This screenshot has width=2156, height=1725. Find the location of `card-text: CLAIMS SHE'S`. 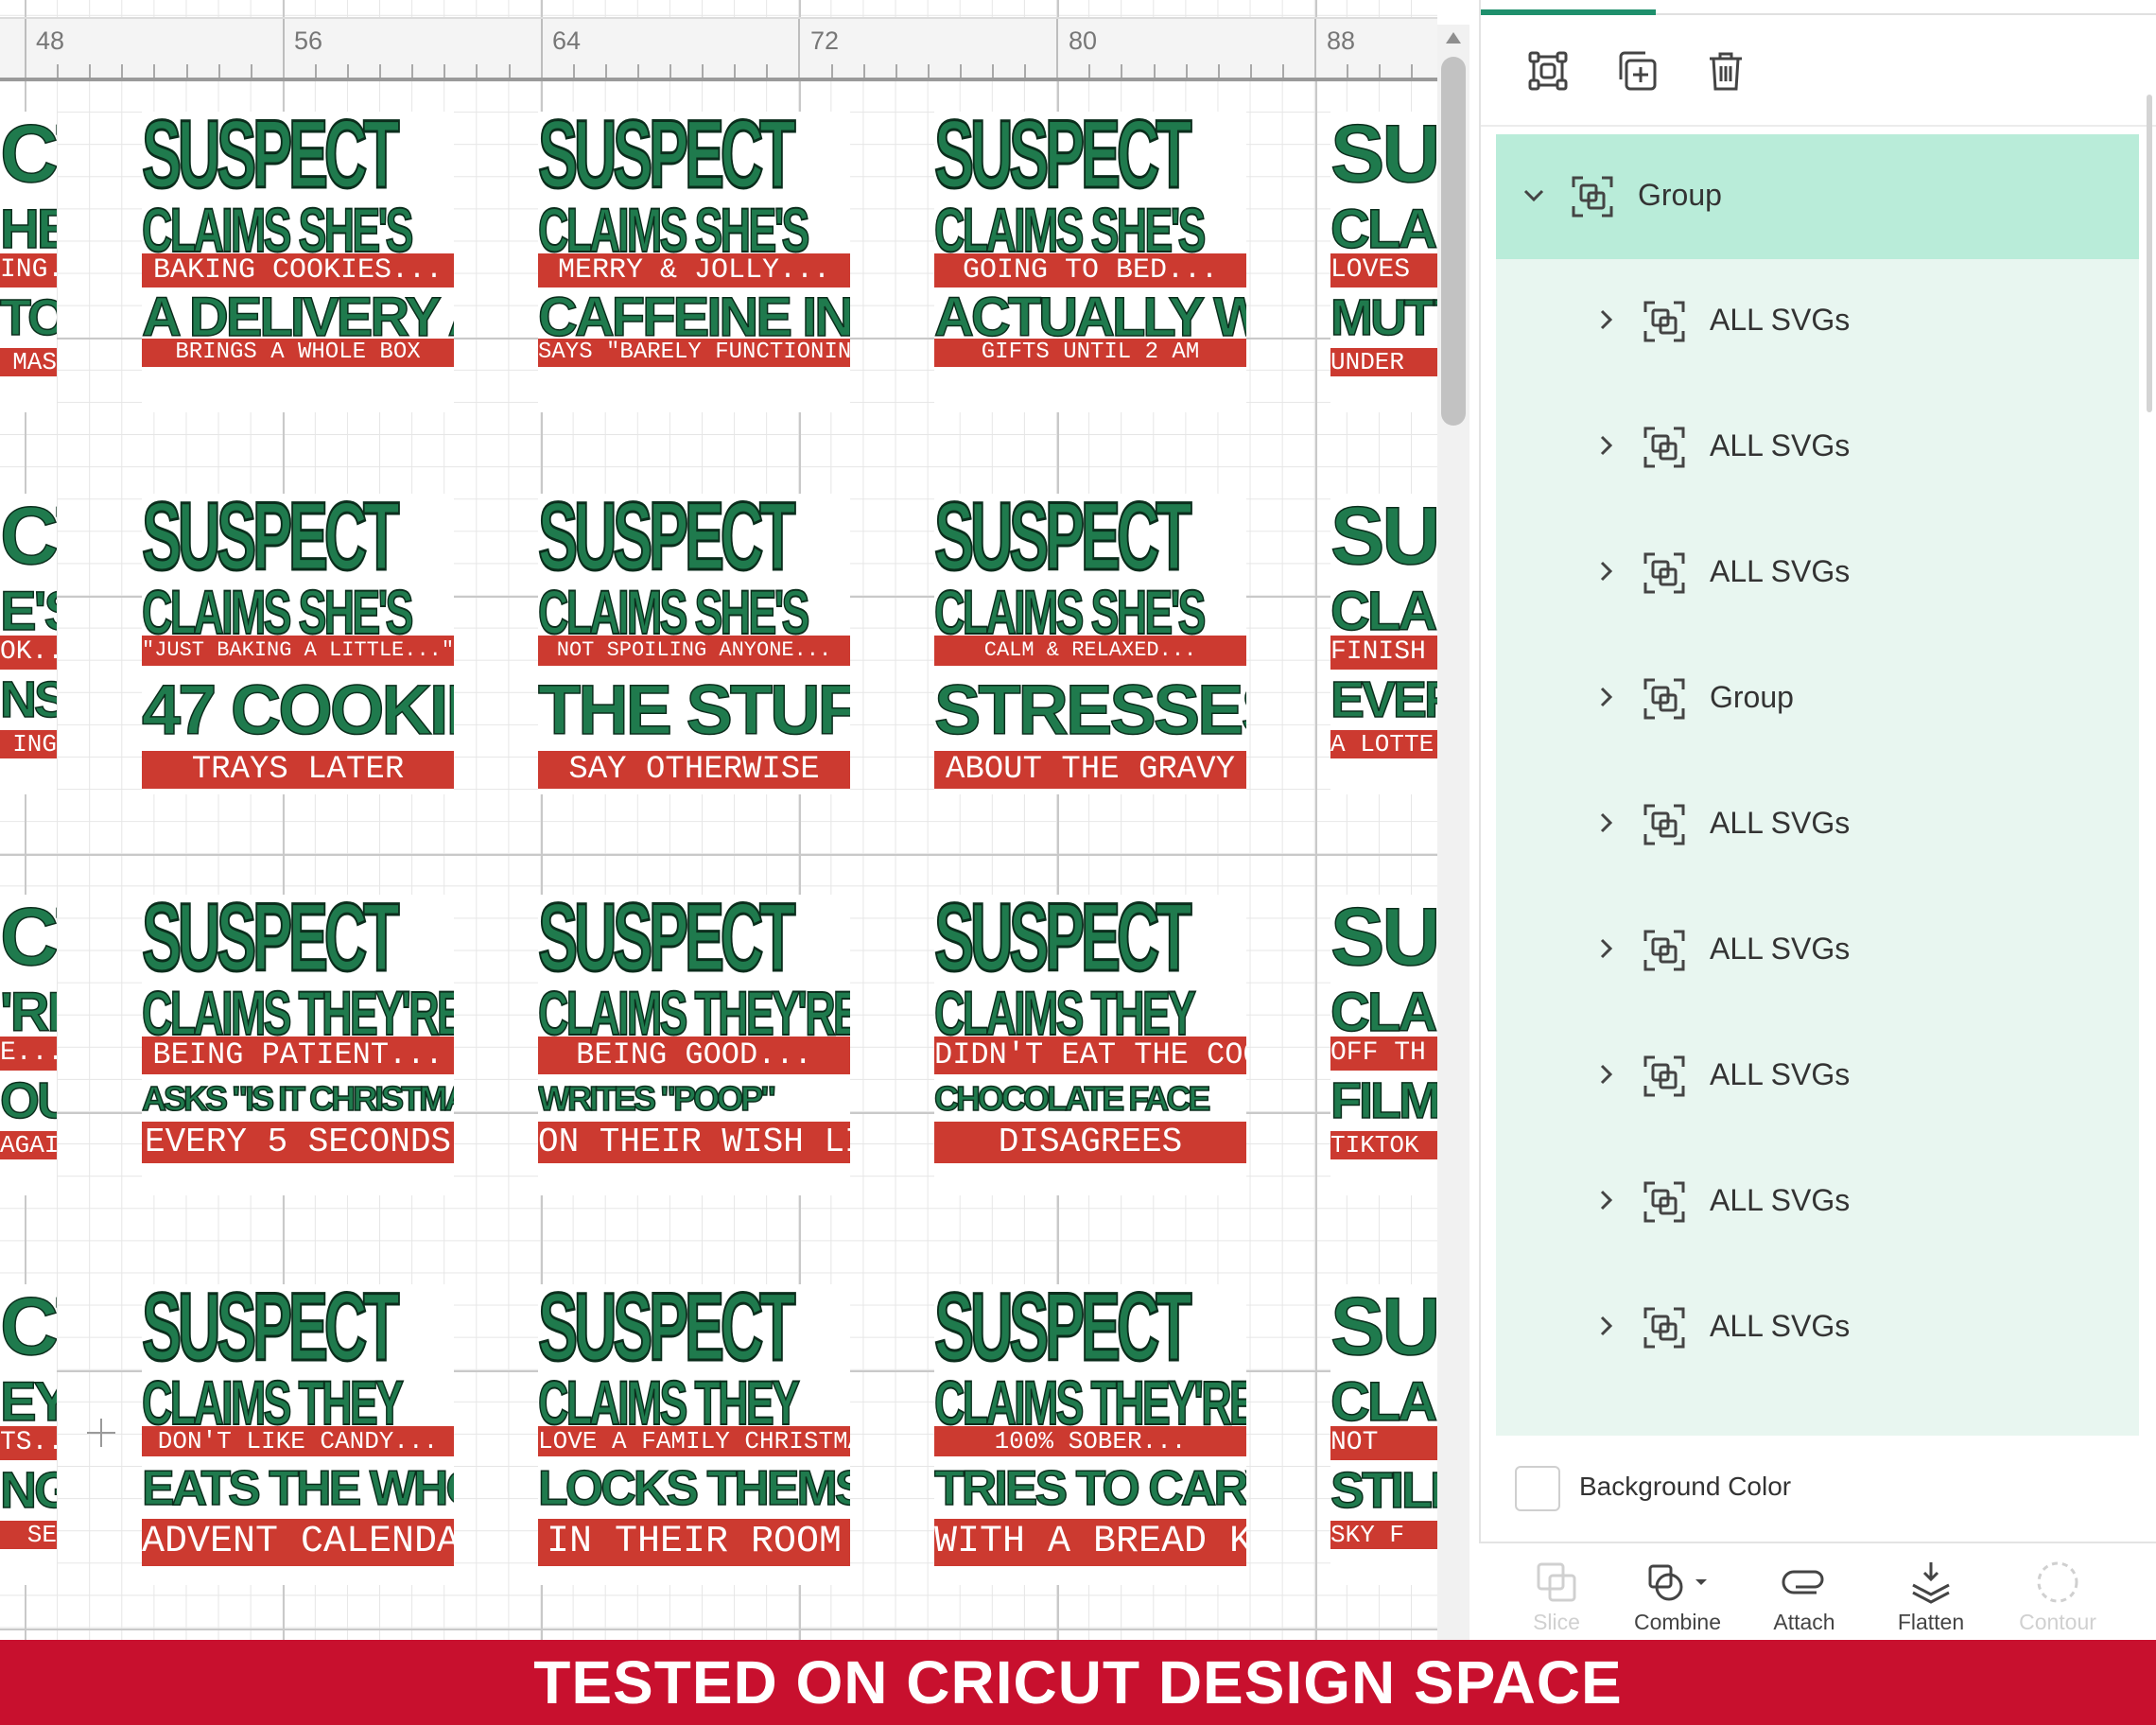

card-text: CLAIMS SHE'S is located at coordinates (674, 612).